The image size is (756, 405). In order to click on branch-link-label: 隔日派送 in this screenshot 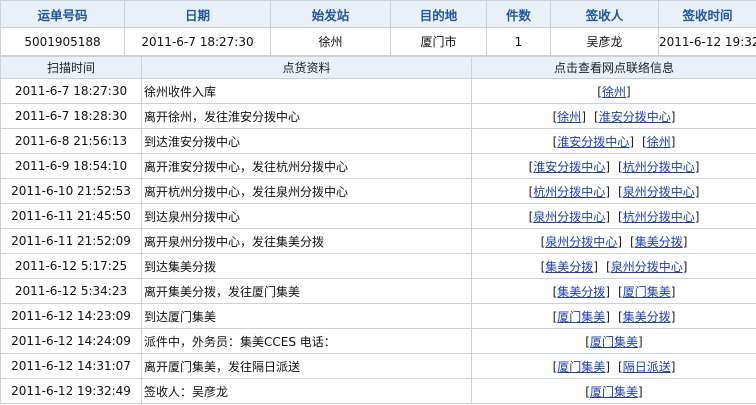, I will do `click(647, 367)`.